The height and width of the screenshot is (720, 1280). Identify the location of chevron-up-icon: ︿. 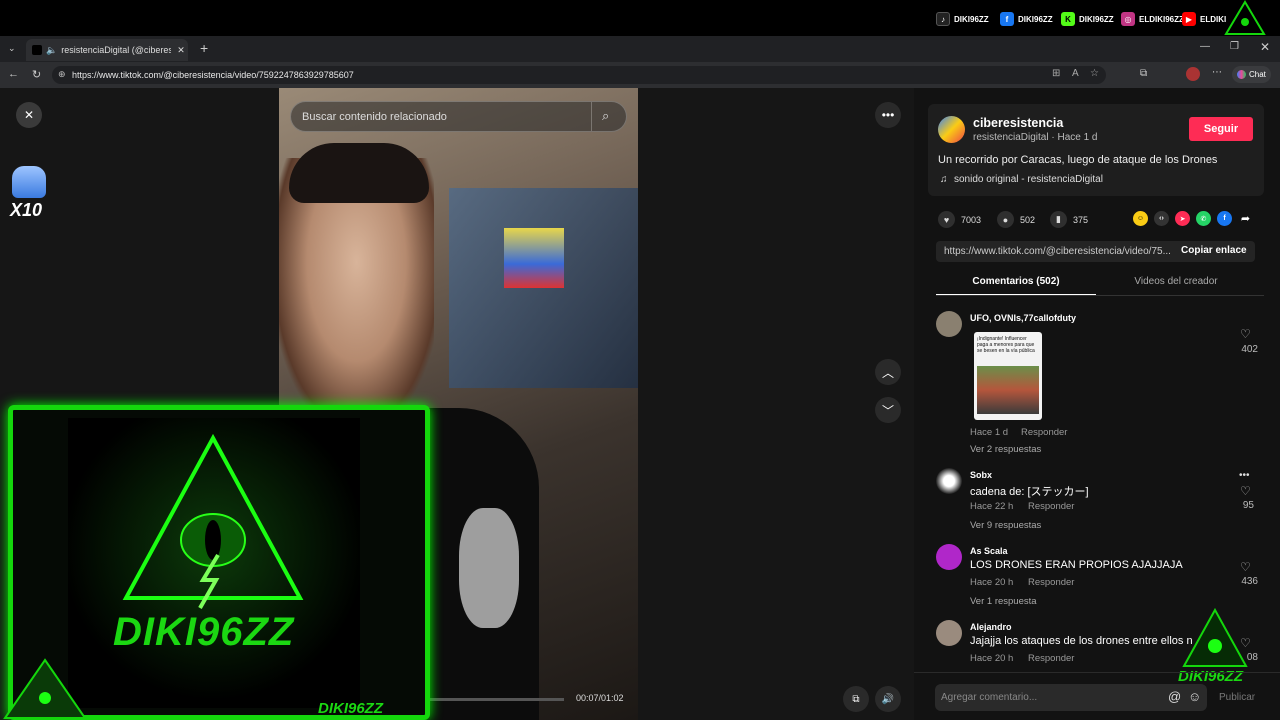
(887, 372).